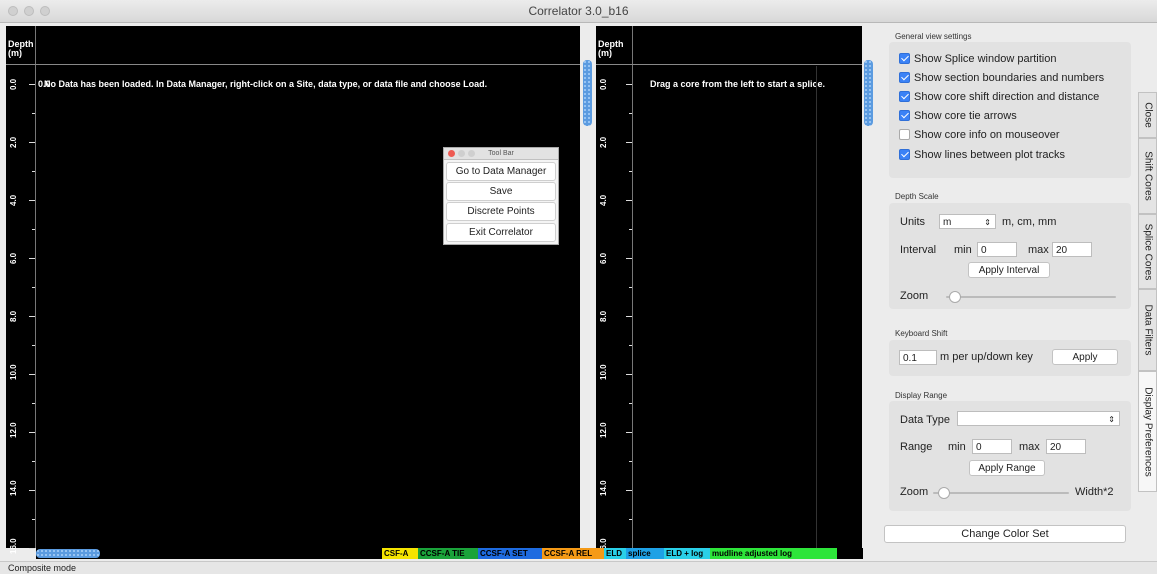 The width and height of the screenshot is (1157, 574). Describe the element at coordinates (614, 287) in the screenshot. I see `depth-axis-column` at that location.